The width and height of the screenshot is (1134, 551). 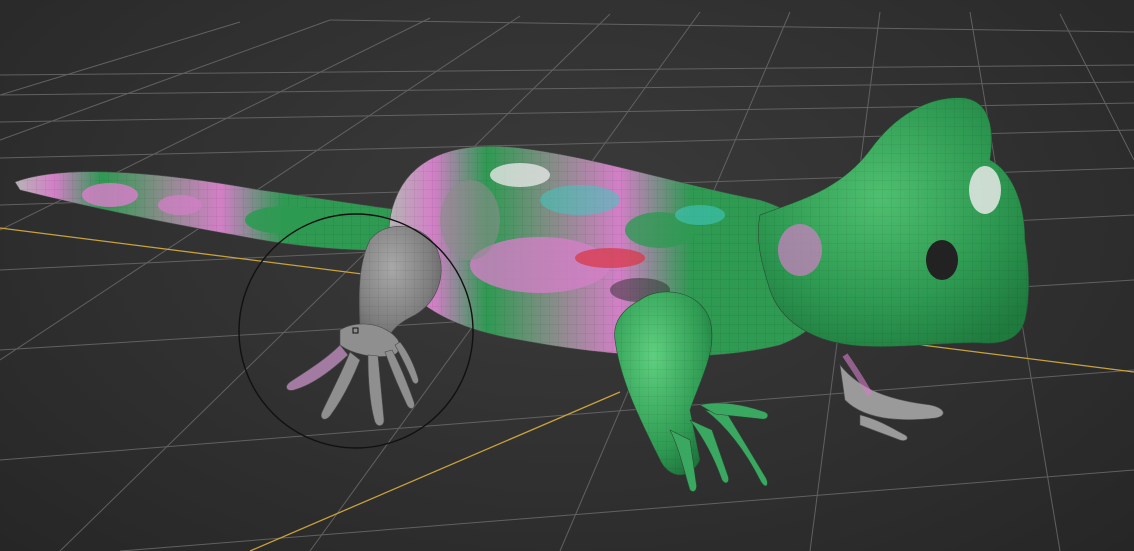 What do you see at coordinates (942, 260) in the screenshot?
I see `lizard-eye-socket` at bounding box center [942, 260].